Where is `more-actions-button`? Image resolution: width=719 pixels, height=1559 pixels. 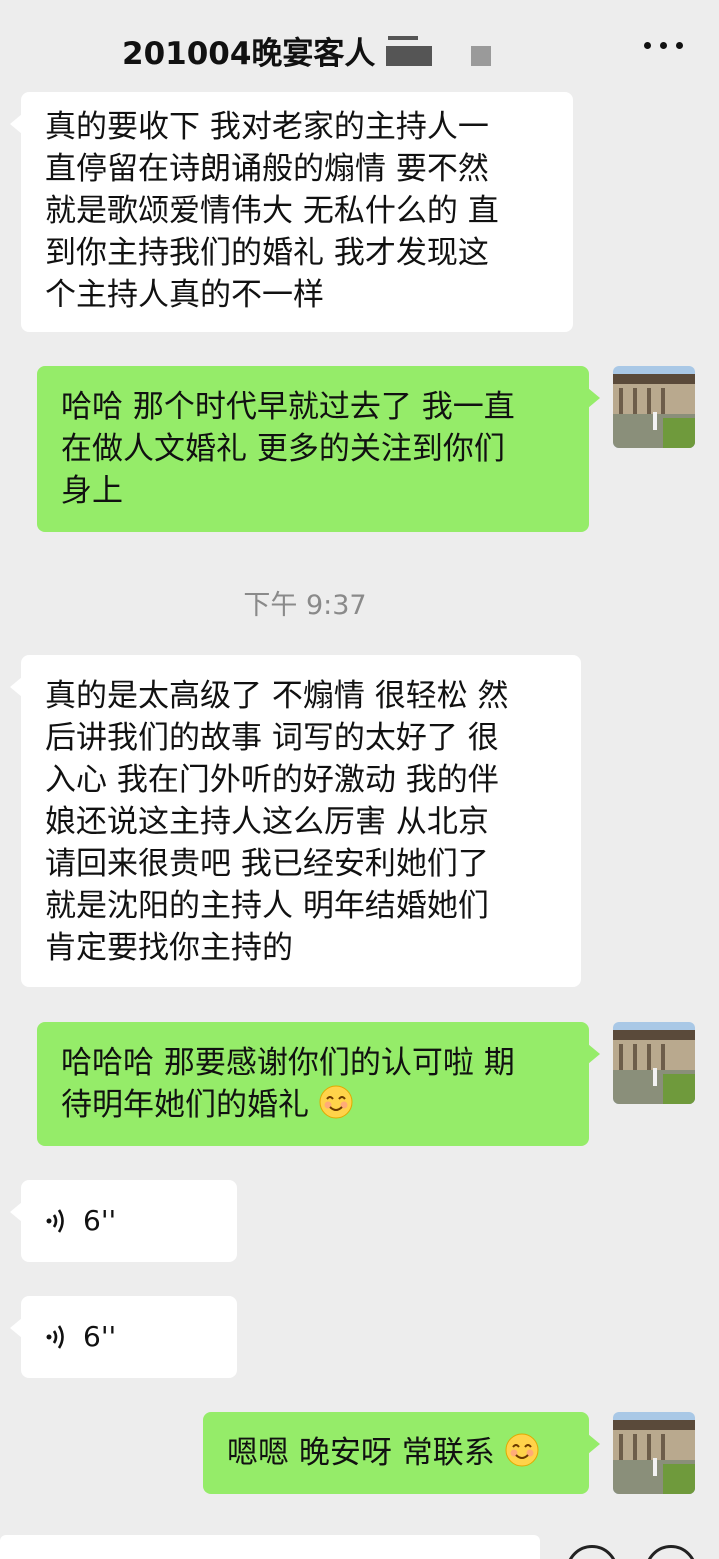 more-actions-button is located at coordinates (671, 1552).